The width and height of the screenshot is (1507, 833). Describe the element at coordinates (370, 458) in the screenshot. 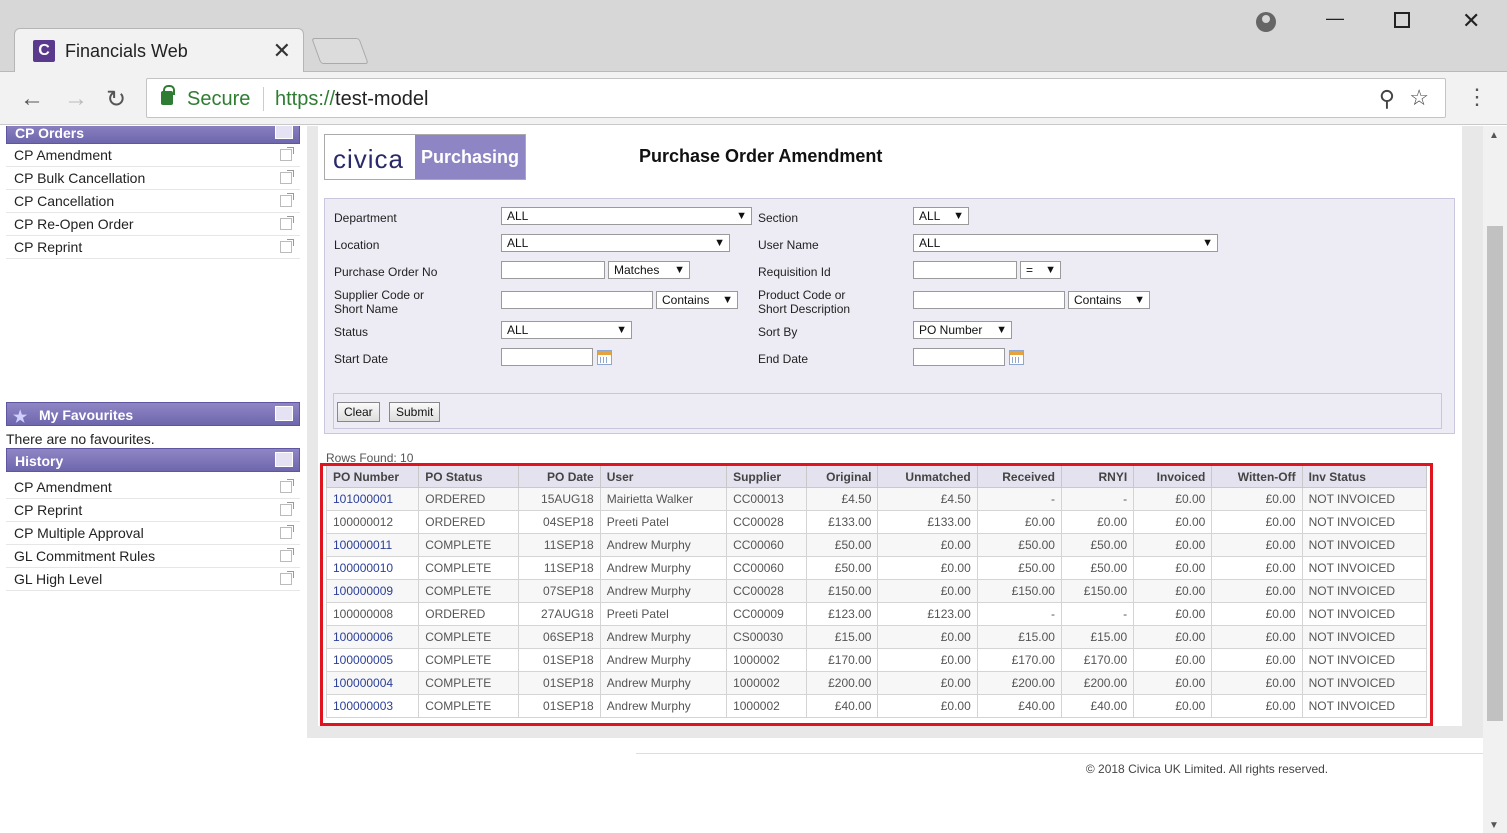

I see `rows-found-count: Rows Found: 10` at that location.